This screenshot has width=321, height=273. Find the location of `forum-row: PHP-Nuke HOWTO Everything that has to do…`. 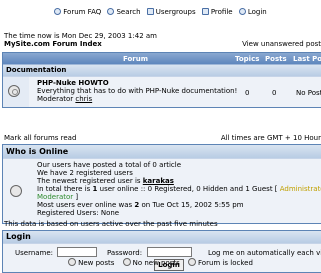

forum-row: PHP-Nuke HOWTO Everything that has to do… is located at coordinates (162, 91).